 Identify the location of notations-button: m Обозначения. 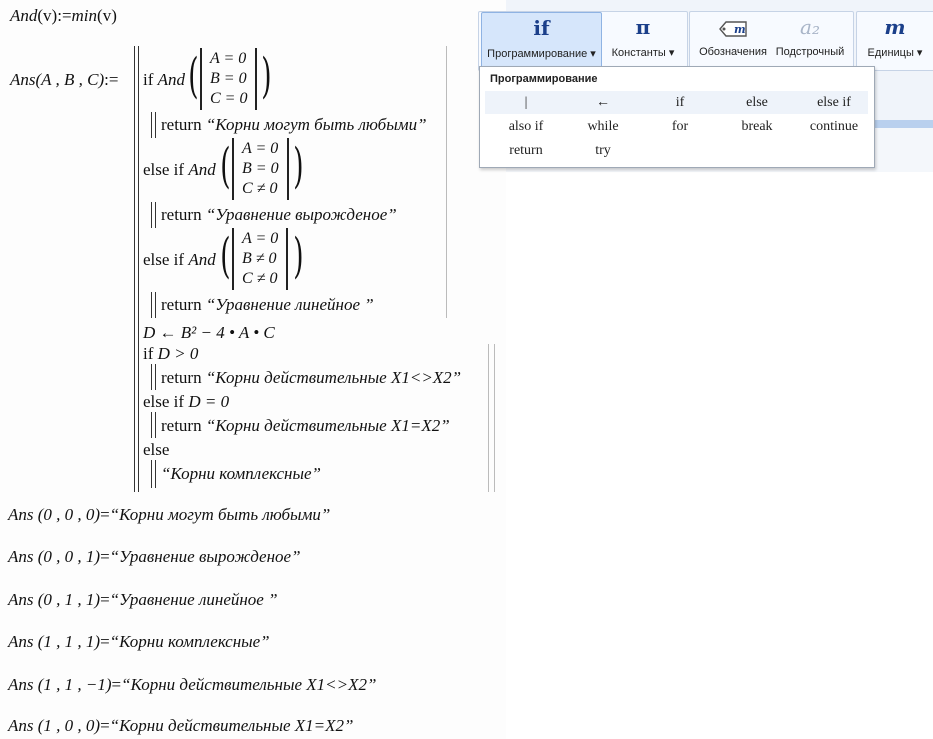
(733, 39).